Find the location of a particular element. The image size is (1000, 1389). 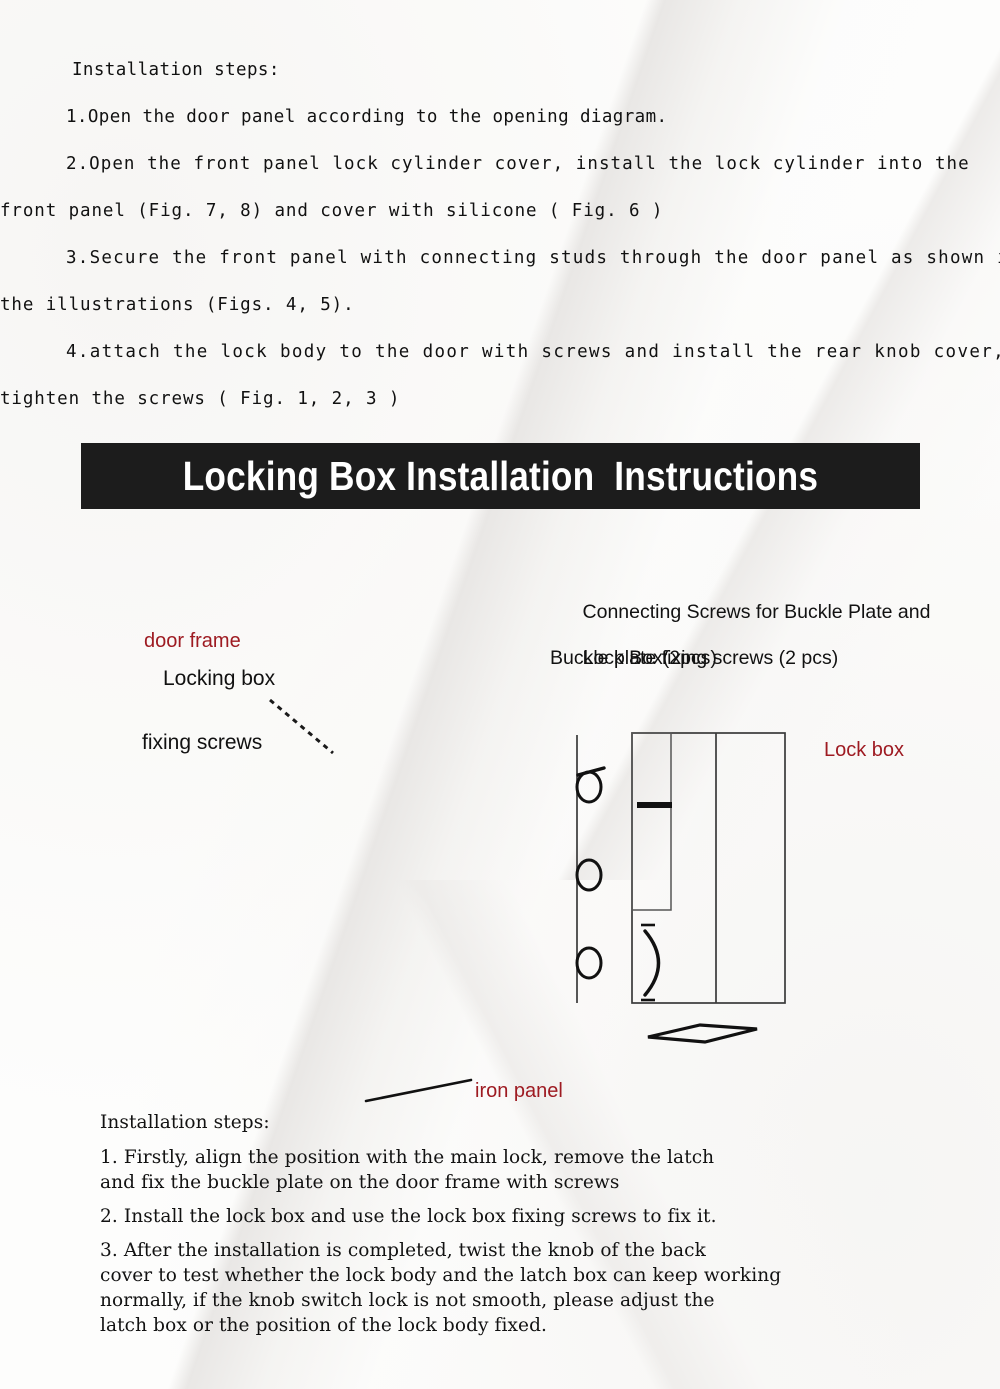

bottom-steps-heading: Installation steps: is located at coordinates (185, 1122).